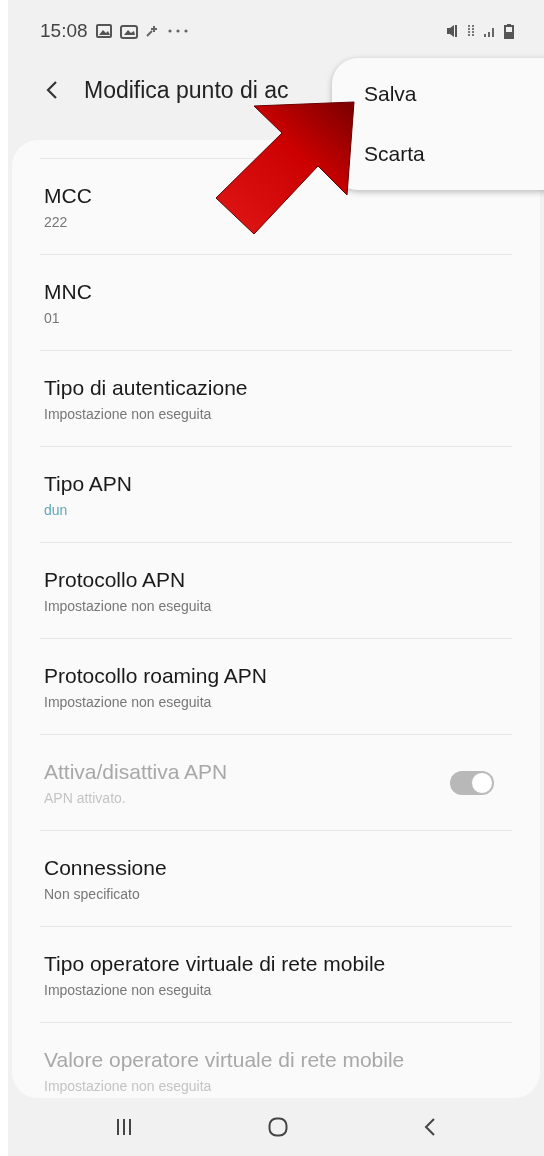 This screenshot has width=544, height=1156. Describe the element at coordinates (136, 771) in the screenshot. I see `setting-title: Attiva/disattiva APN` at that location.